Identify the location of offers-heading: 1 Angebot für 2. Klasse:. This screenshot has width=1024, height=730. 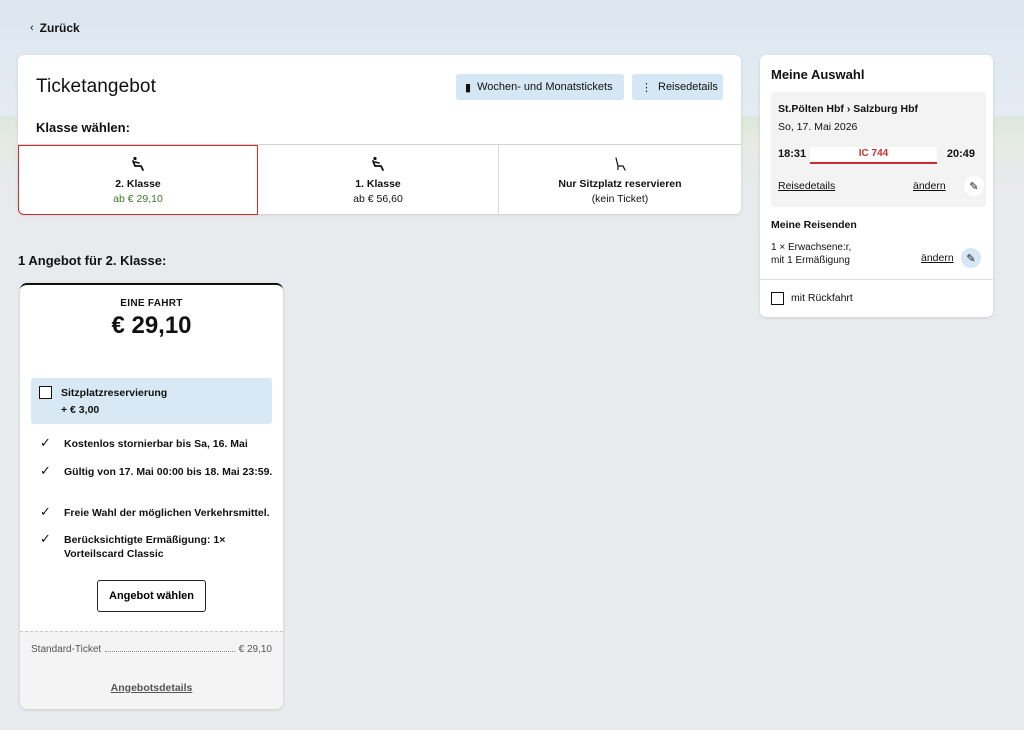
(92, 260).